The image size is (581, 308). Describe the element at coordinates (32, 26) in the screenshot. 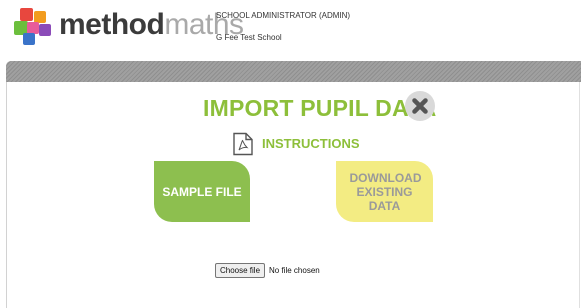

I see `method-maths-logo-icon` at that location.